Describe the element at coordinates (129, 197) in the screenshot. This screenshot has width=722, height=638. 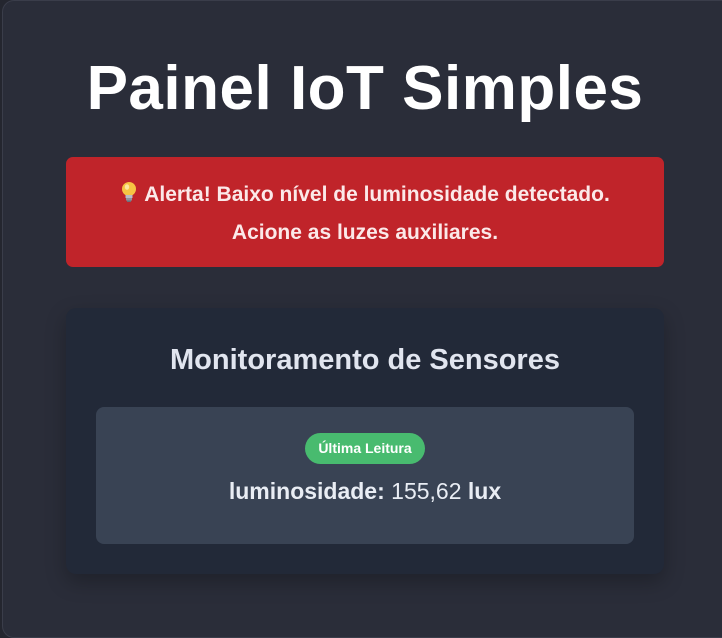
I see `lightbulb-icon` at that location.